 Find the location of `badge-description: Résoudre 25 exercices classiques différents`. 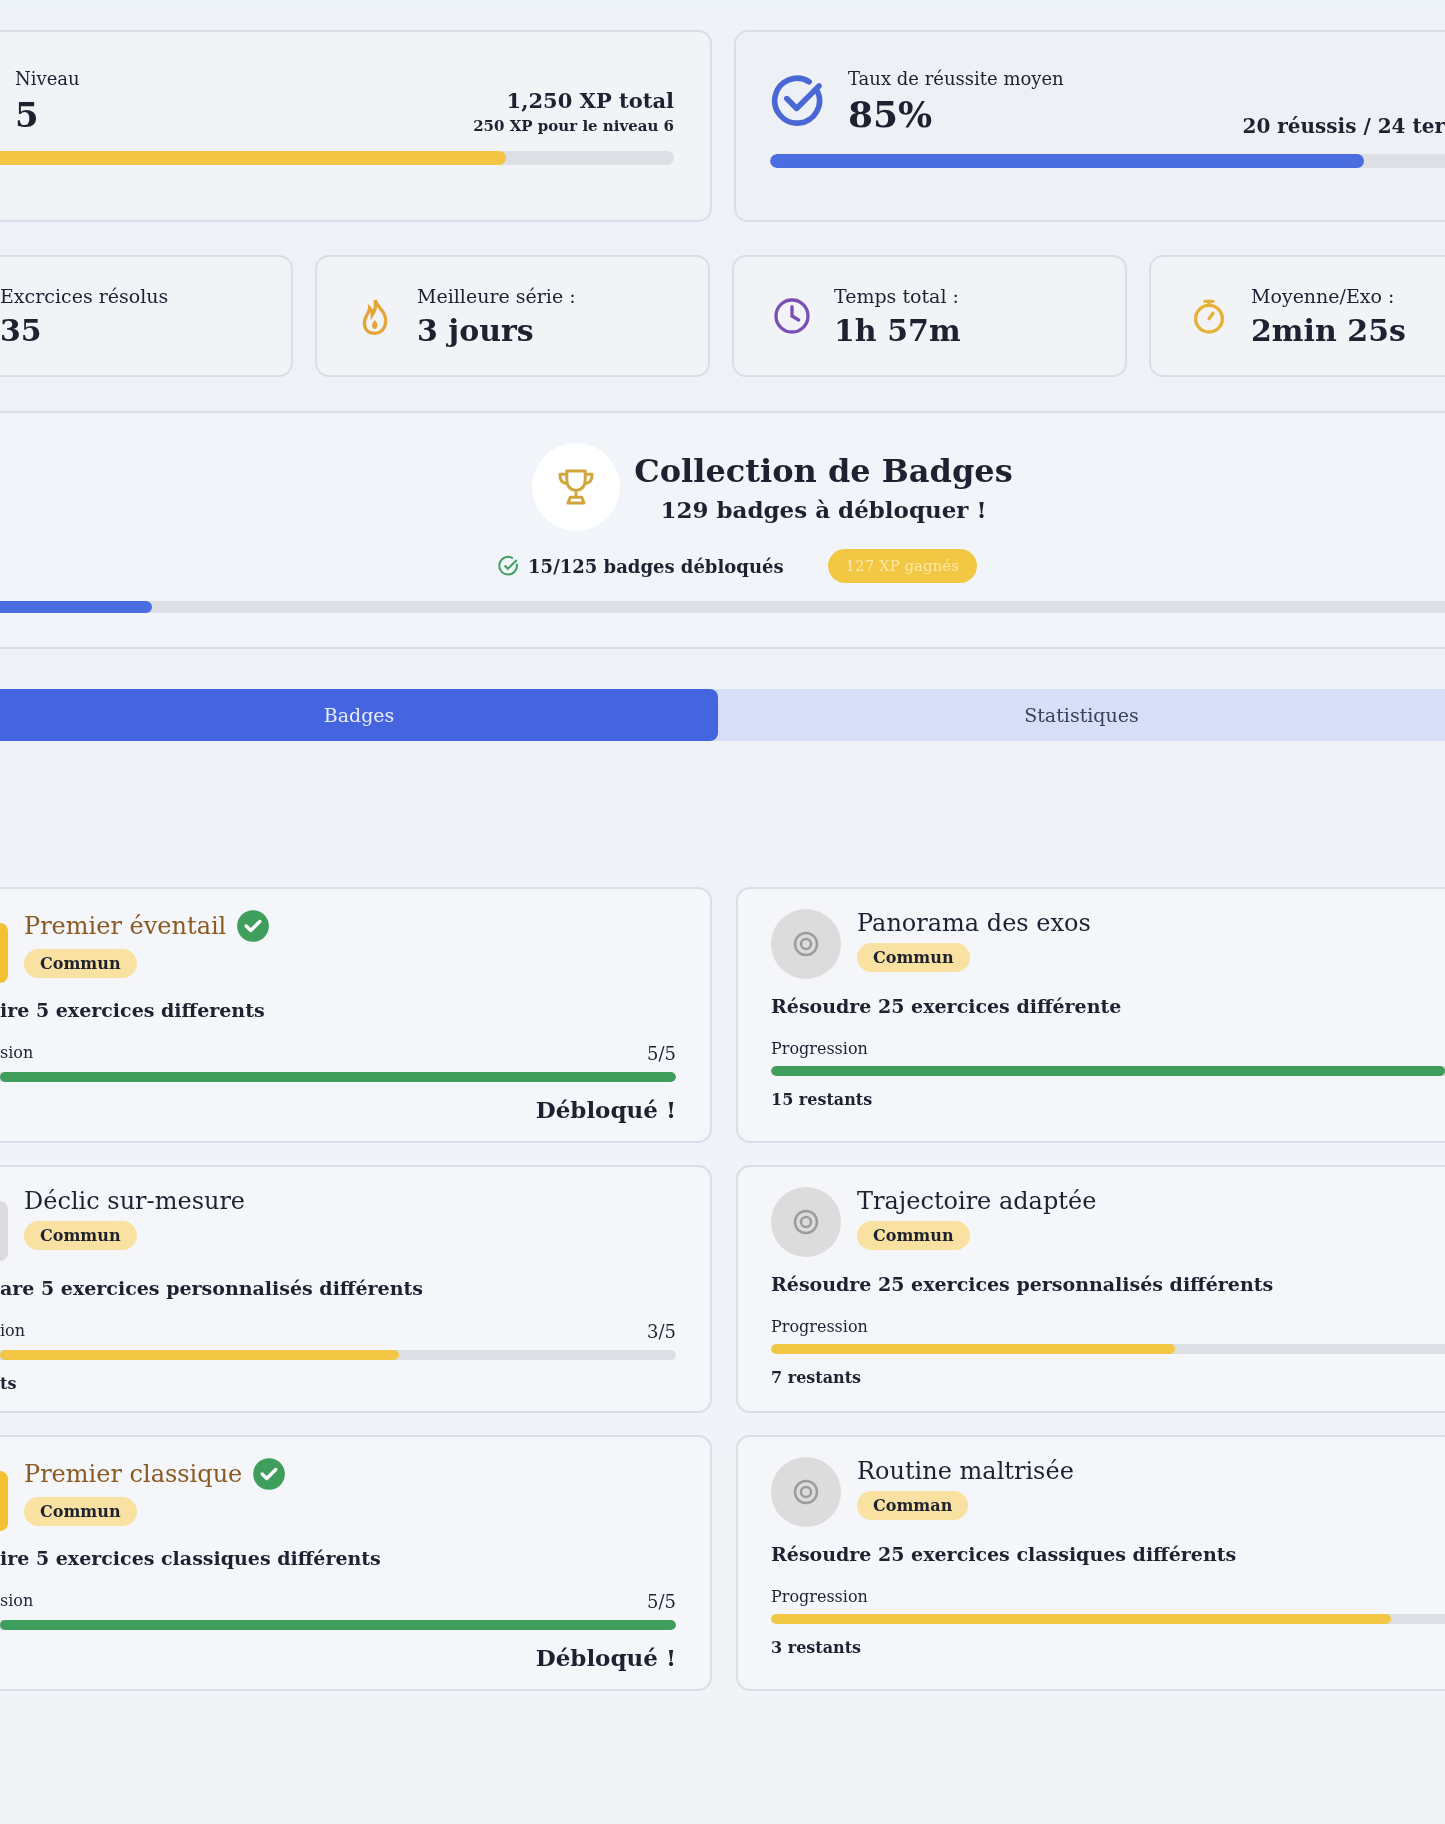

badge-description: Résoudre 25 exercices classiques différents is located at coordinates (1004, 1554).